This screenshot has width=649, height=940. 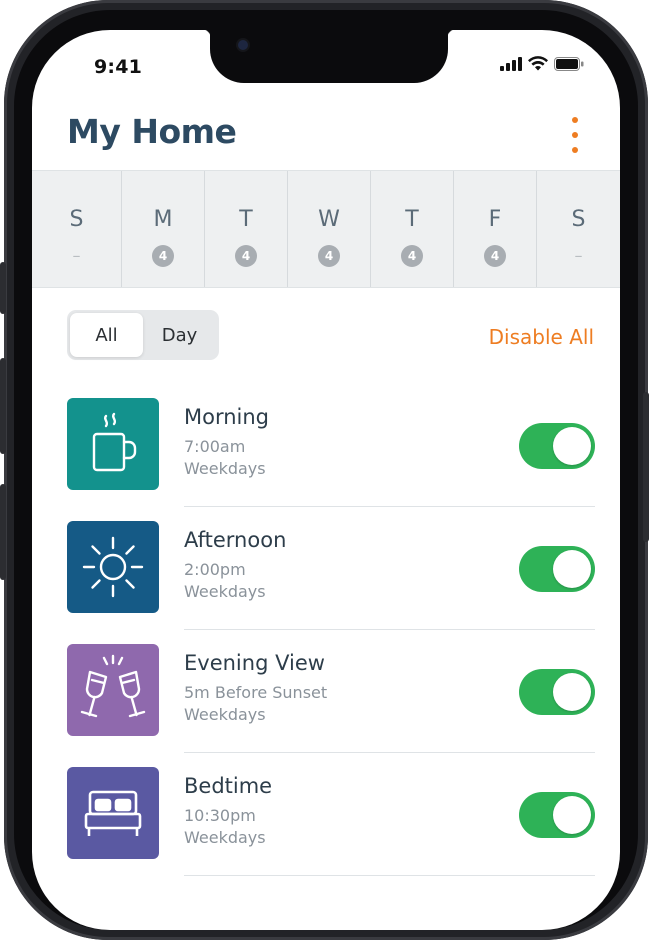 I want to click on coffee-mug-icon, so click(x=114, y=442).